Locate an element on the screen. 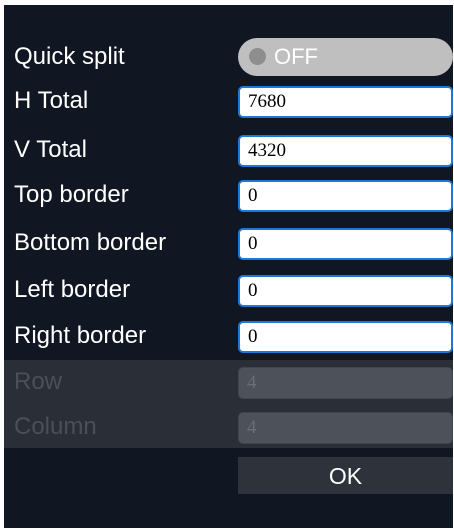  right-border-label: Right border is located at coordinates (80, 335).